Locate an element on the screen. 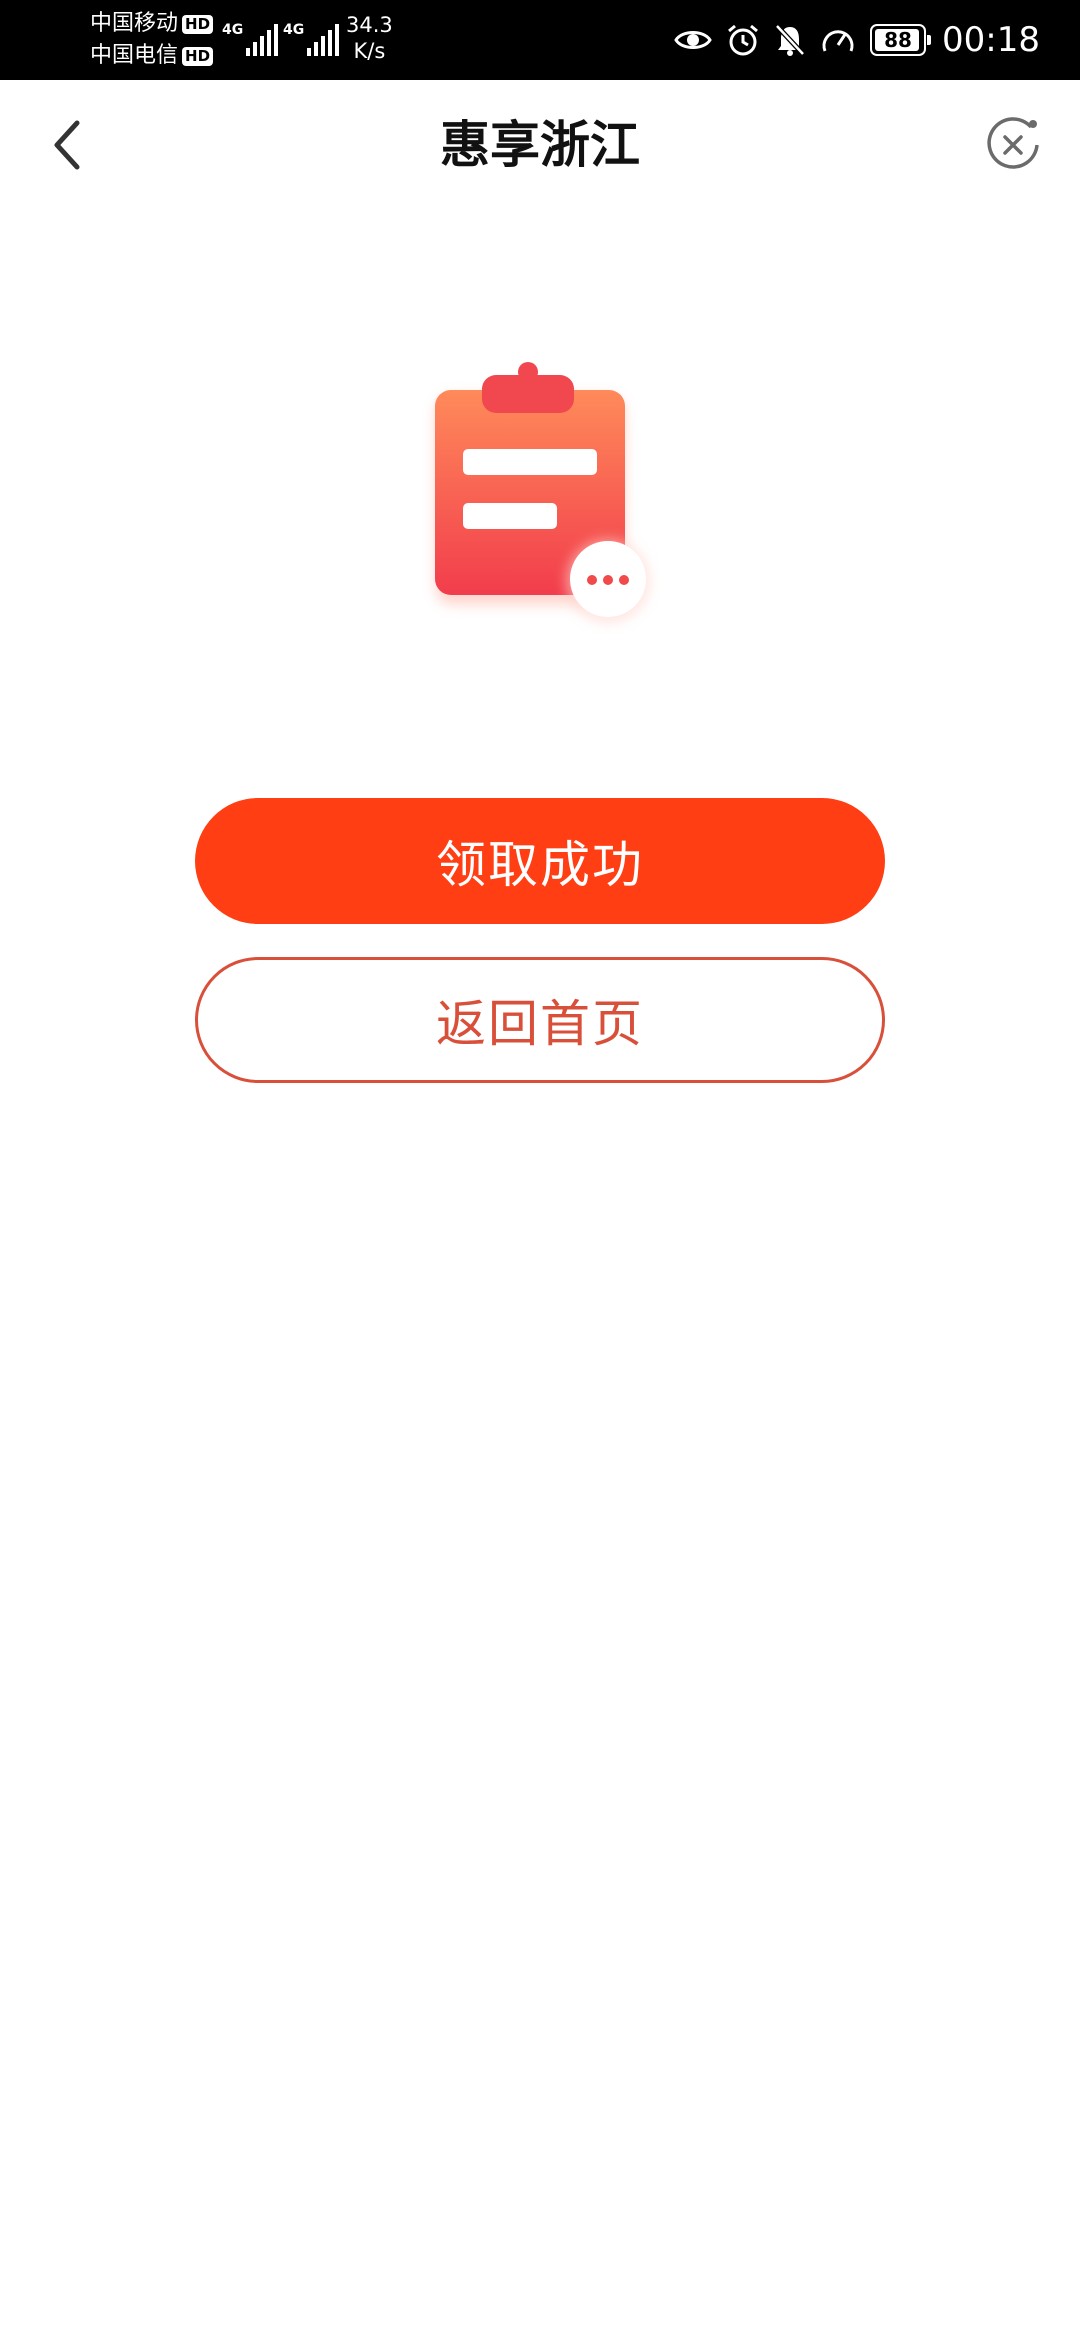 The width and height of the screenshot is (1080, 2340). speed-value: 34.3 is located at coordinates (369, 25).